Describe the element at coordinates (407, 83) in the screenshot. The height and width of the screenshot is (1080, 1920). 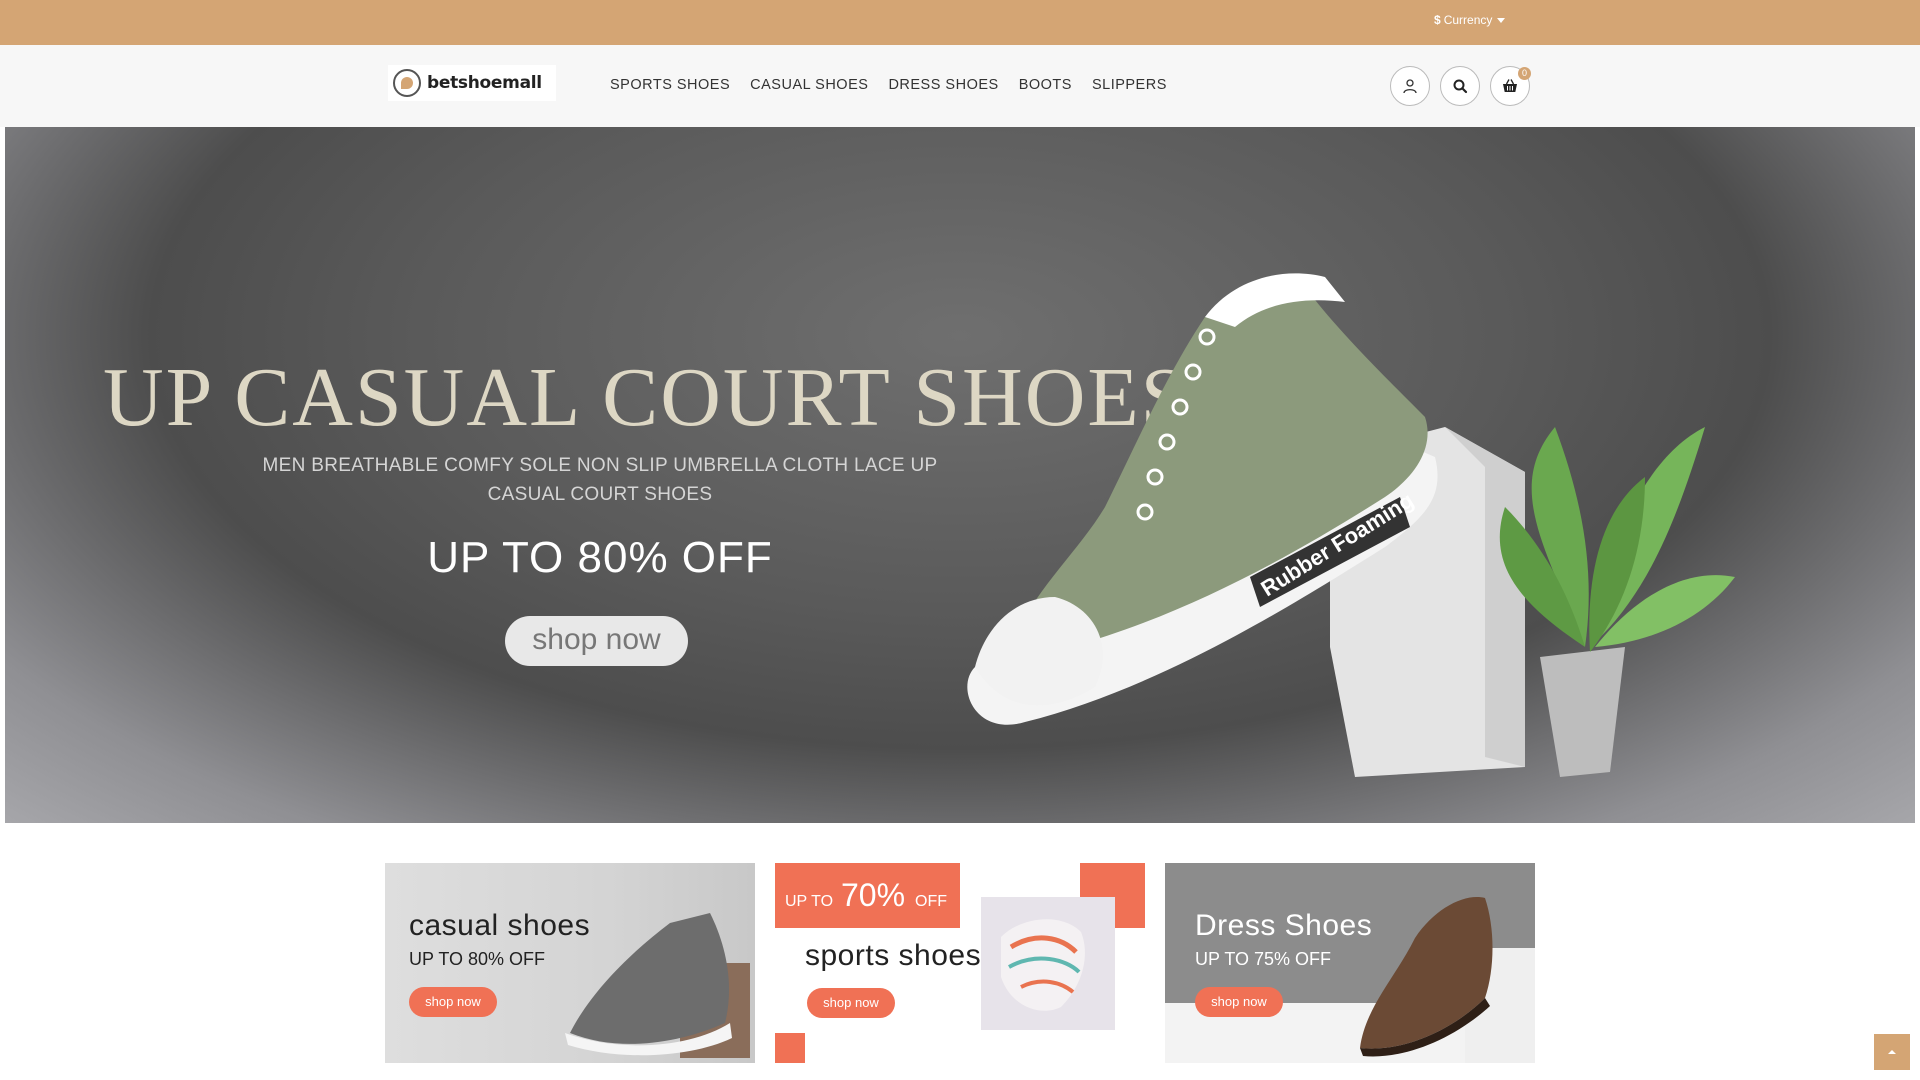
I see `logo-mark-icon` at that location.